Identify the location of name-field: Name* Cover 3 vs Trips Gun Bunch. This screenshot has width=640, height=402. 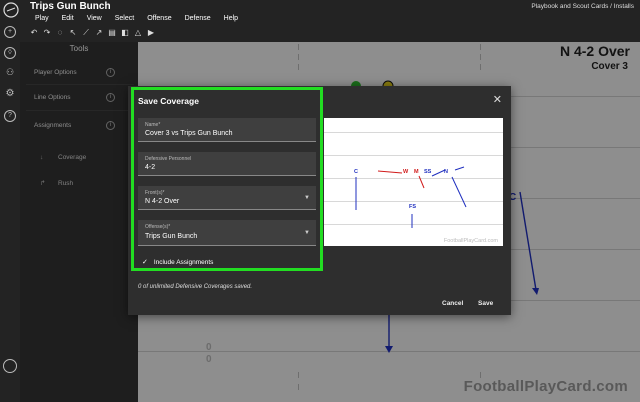
(227, 130).